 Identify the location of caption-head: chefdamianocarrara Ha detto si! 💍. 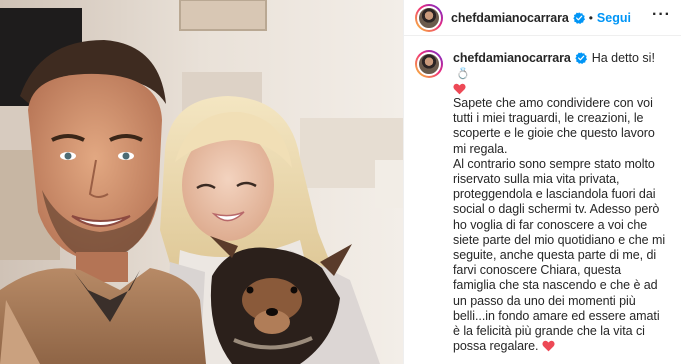
(560, 66).